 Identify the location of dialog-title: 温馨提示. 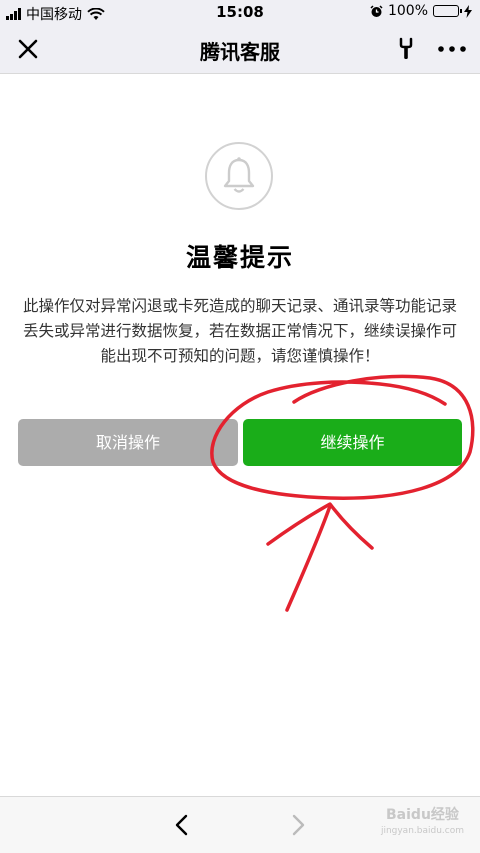
(239, 257).